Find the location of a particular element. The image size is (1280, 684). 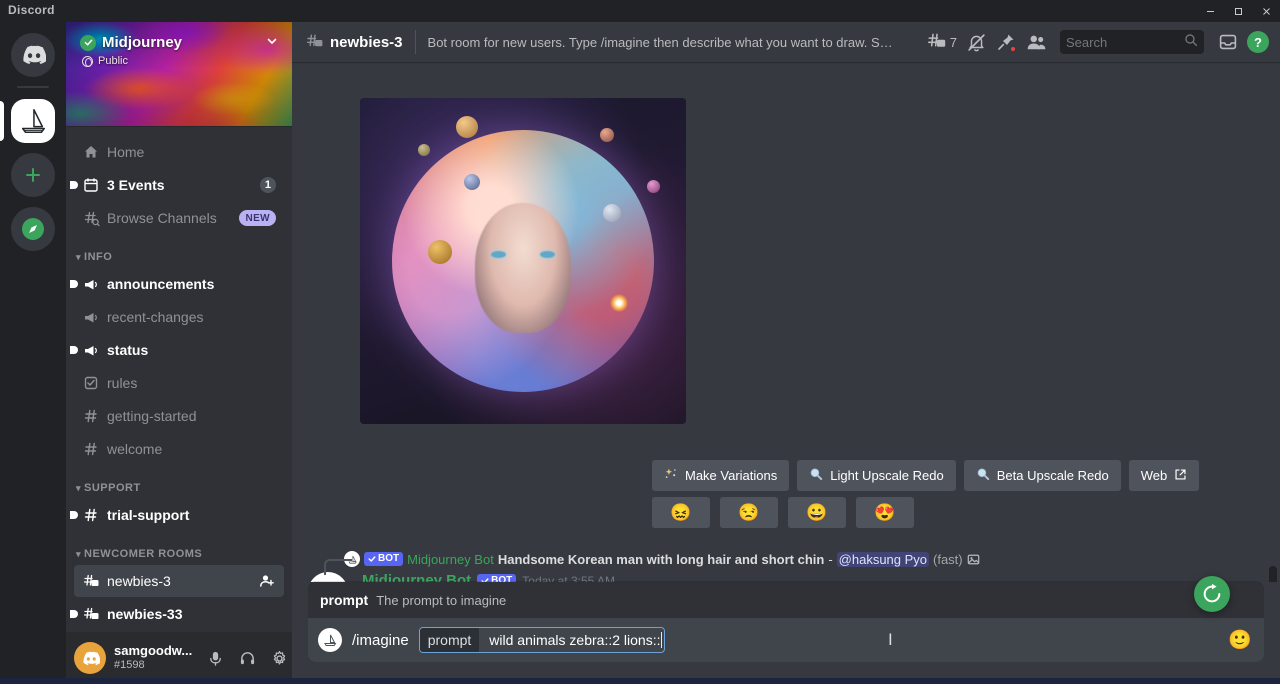

help-glyph: ? is located at coordinates (1258, 42).